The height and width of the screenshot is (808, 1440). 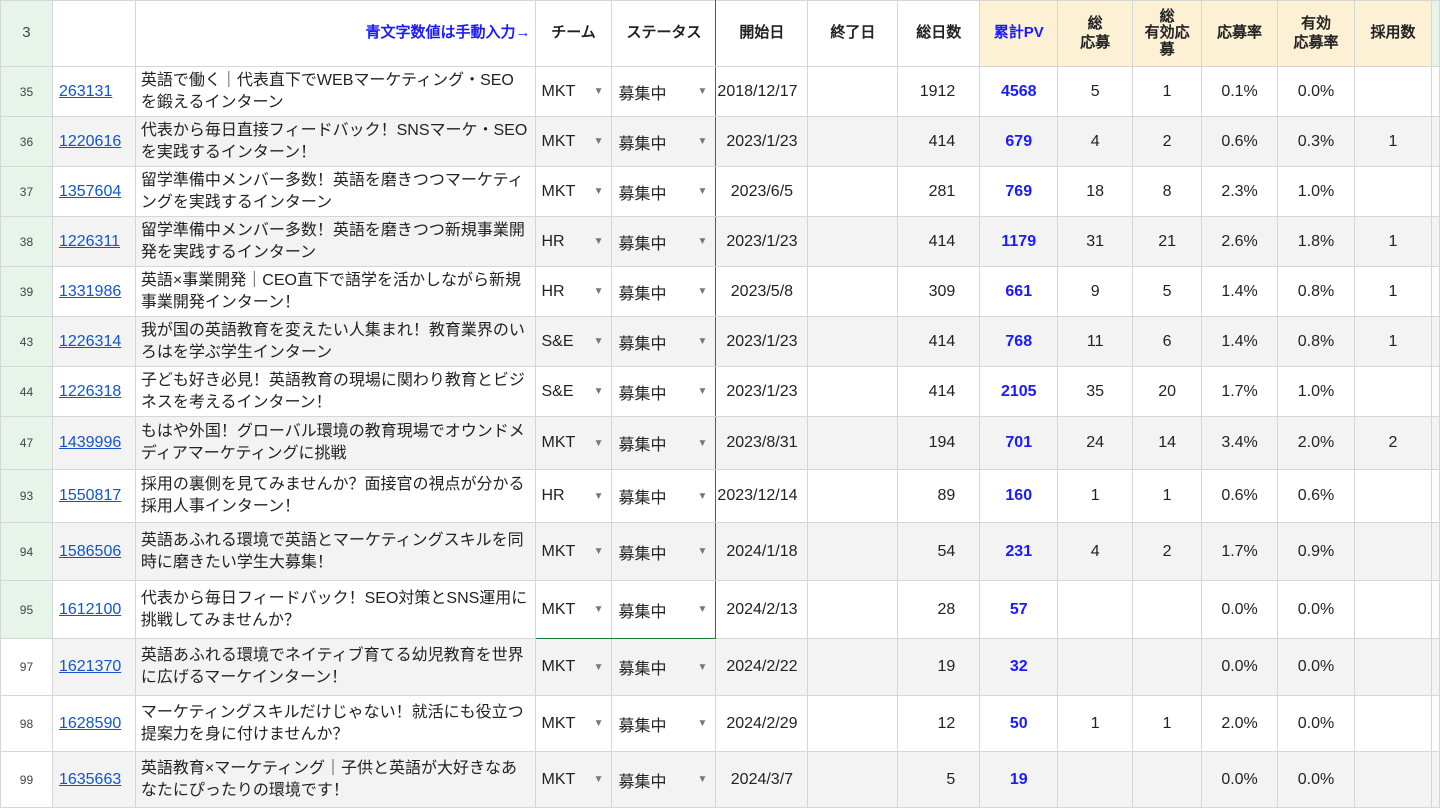 What do you see at coordinates (1095, 391) in the screenshot?
I see `apps-cell: 35` at bounding box center [1095, 391].